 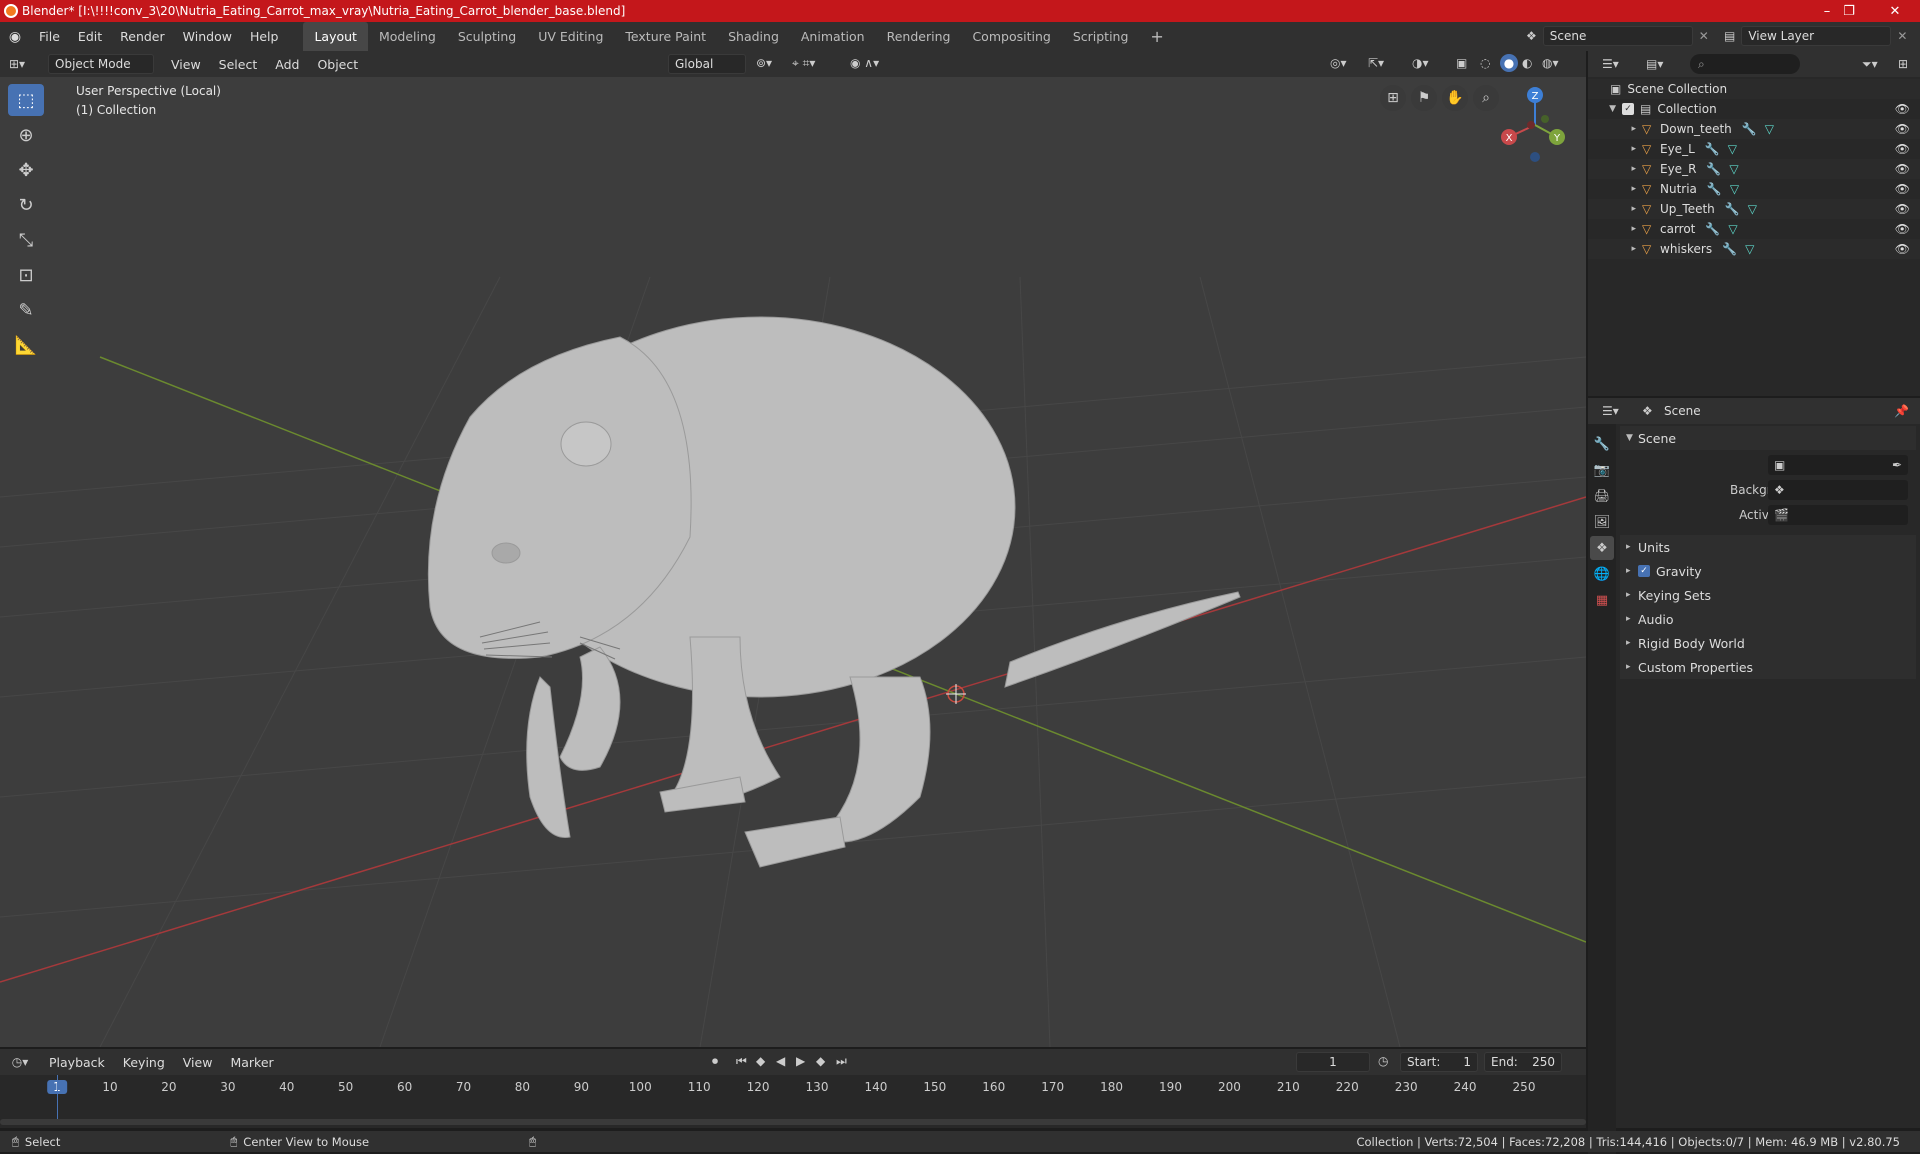 What do you see at coordinates (1550, 63) in the screenshot?
I see `shading-rendered-icon: ◍▾` at bounding box center [1550, 63].